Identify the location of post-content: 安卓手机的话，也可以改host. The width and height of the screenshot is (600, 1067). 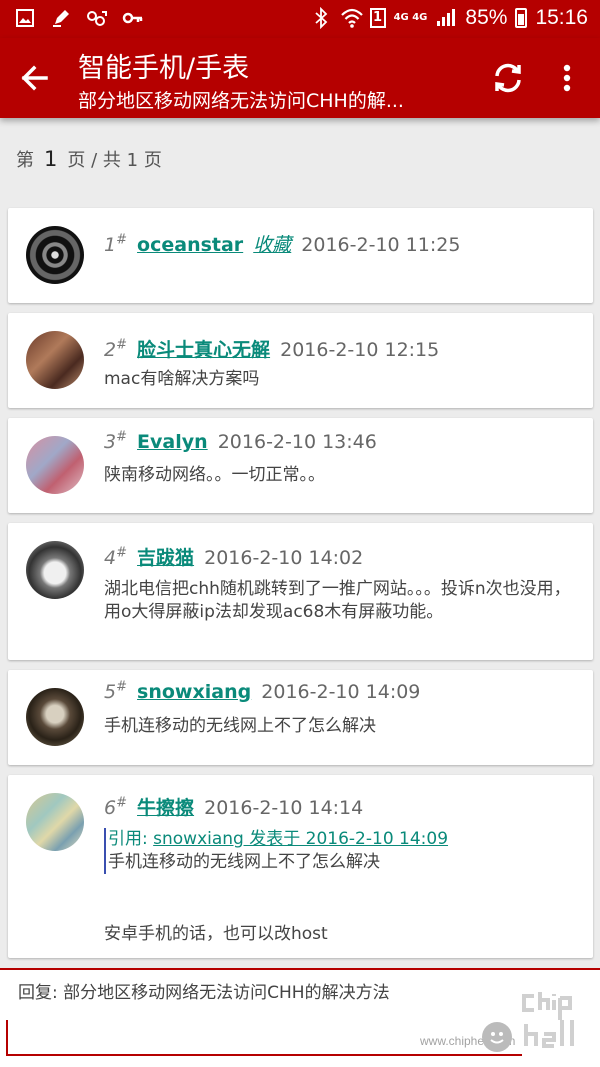
(216, 934).